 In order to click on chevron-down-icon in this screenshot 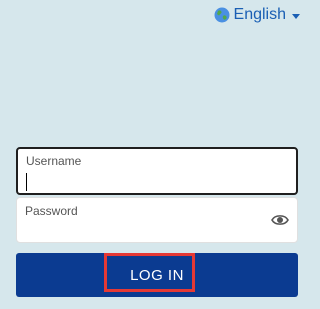, I will do `click(296, 16)`.